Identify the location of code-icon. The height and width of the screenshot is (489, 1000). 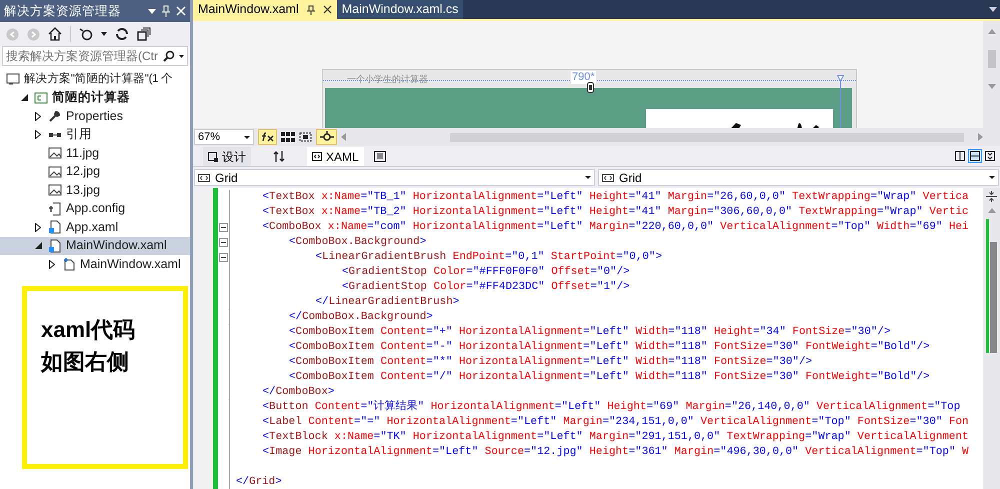
(317, 156).